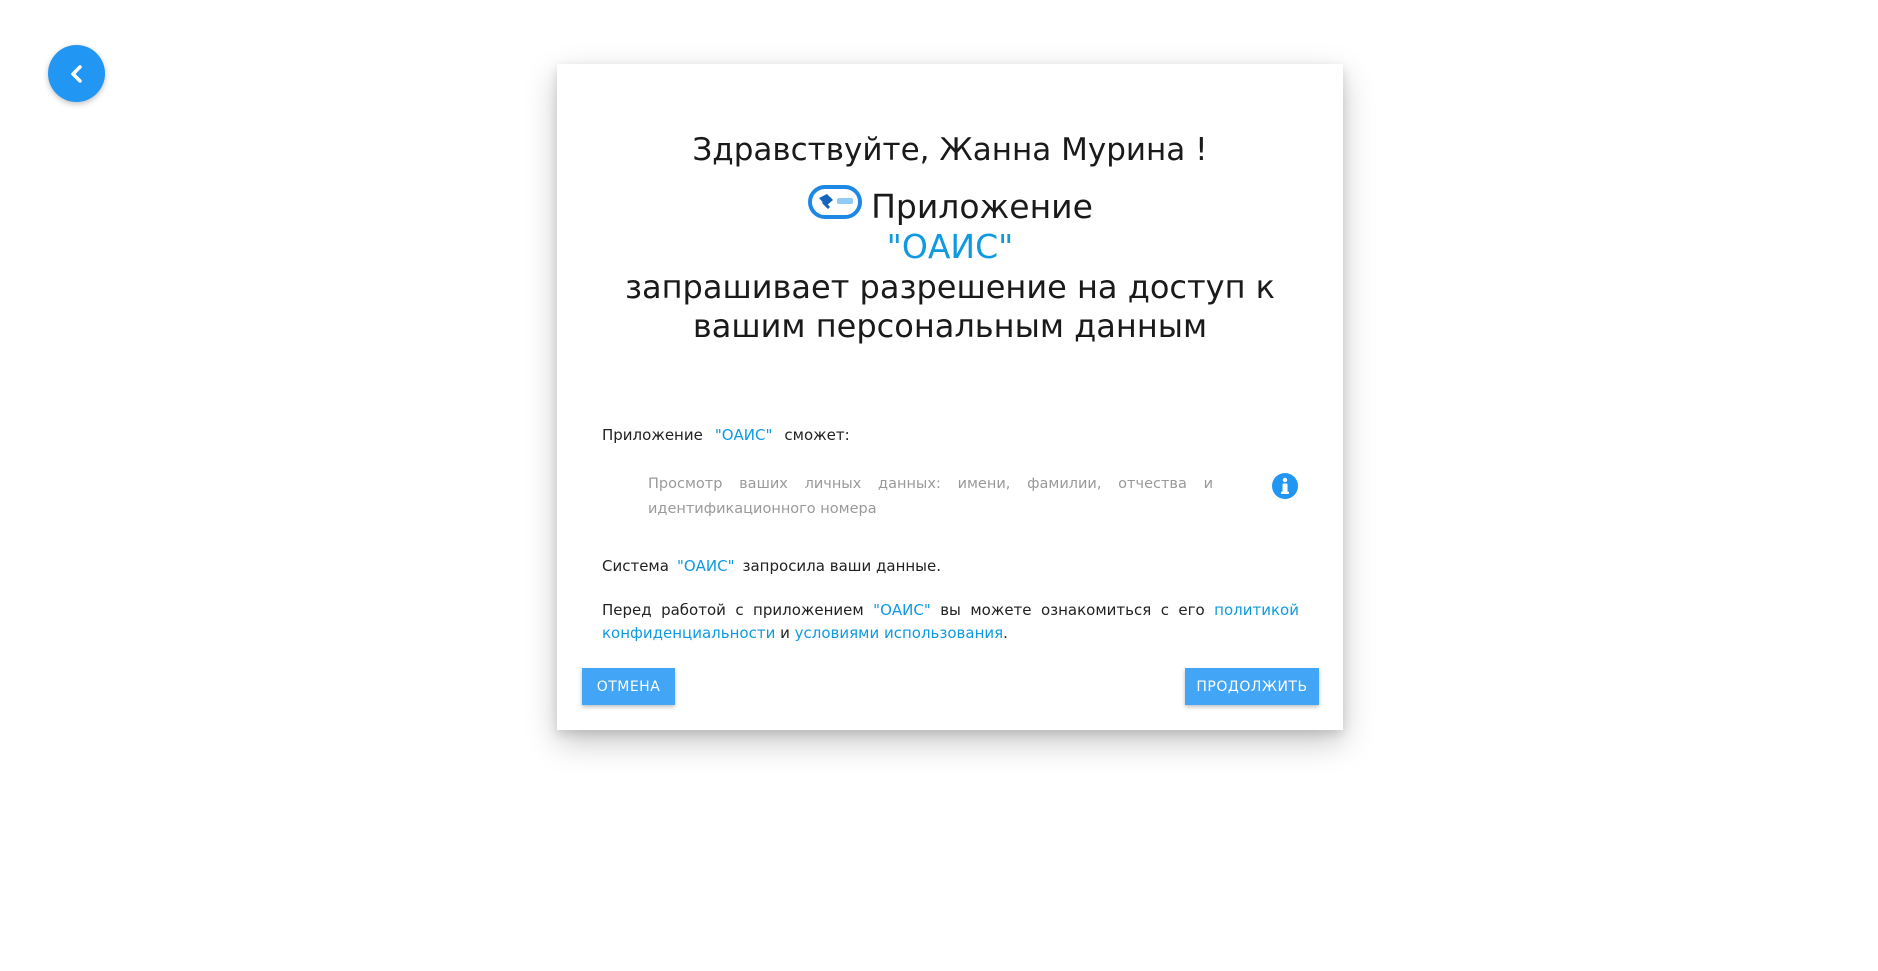 The height and width of the screenshot is (971, 1878). I want to click on back-button, so click(76, 73).